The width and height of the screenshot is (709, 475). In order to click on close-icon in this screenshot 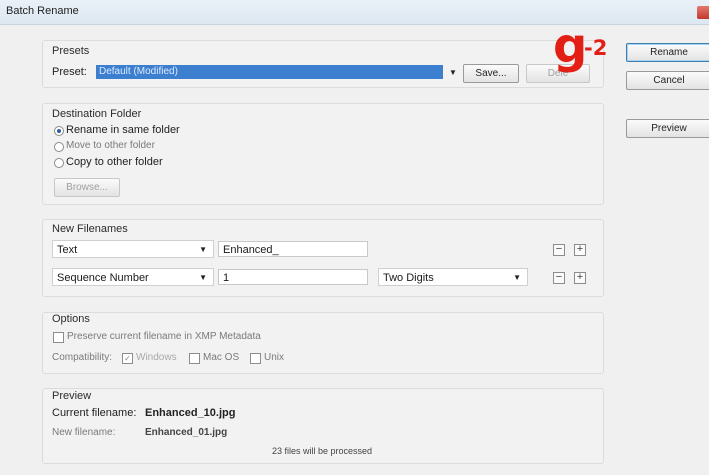, I will do `click(703, 12)`.